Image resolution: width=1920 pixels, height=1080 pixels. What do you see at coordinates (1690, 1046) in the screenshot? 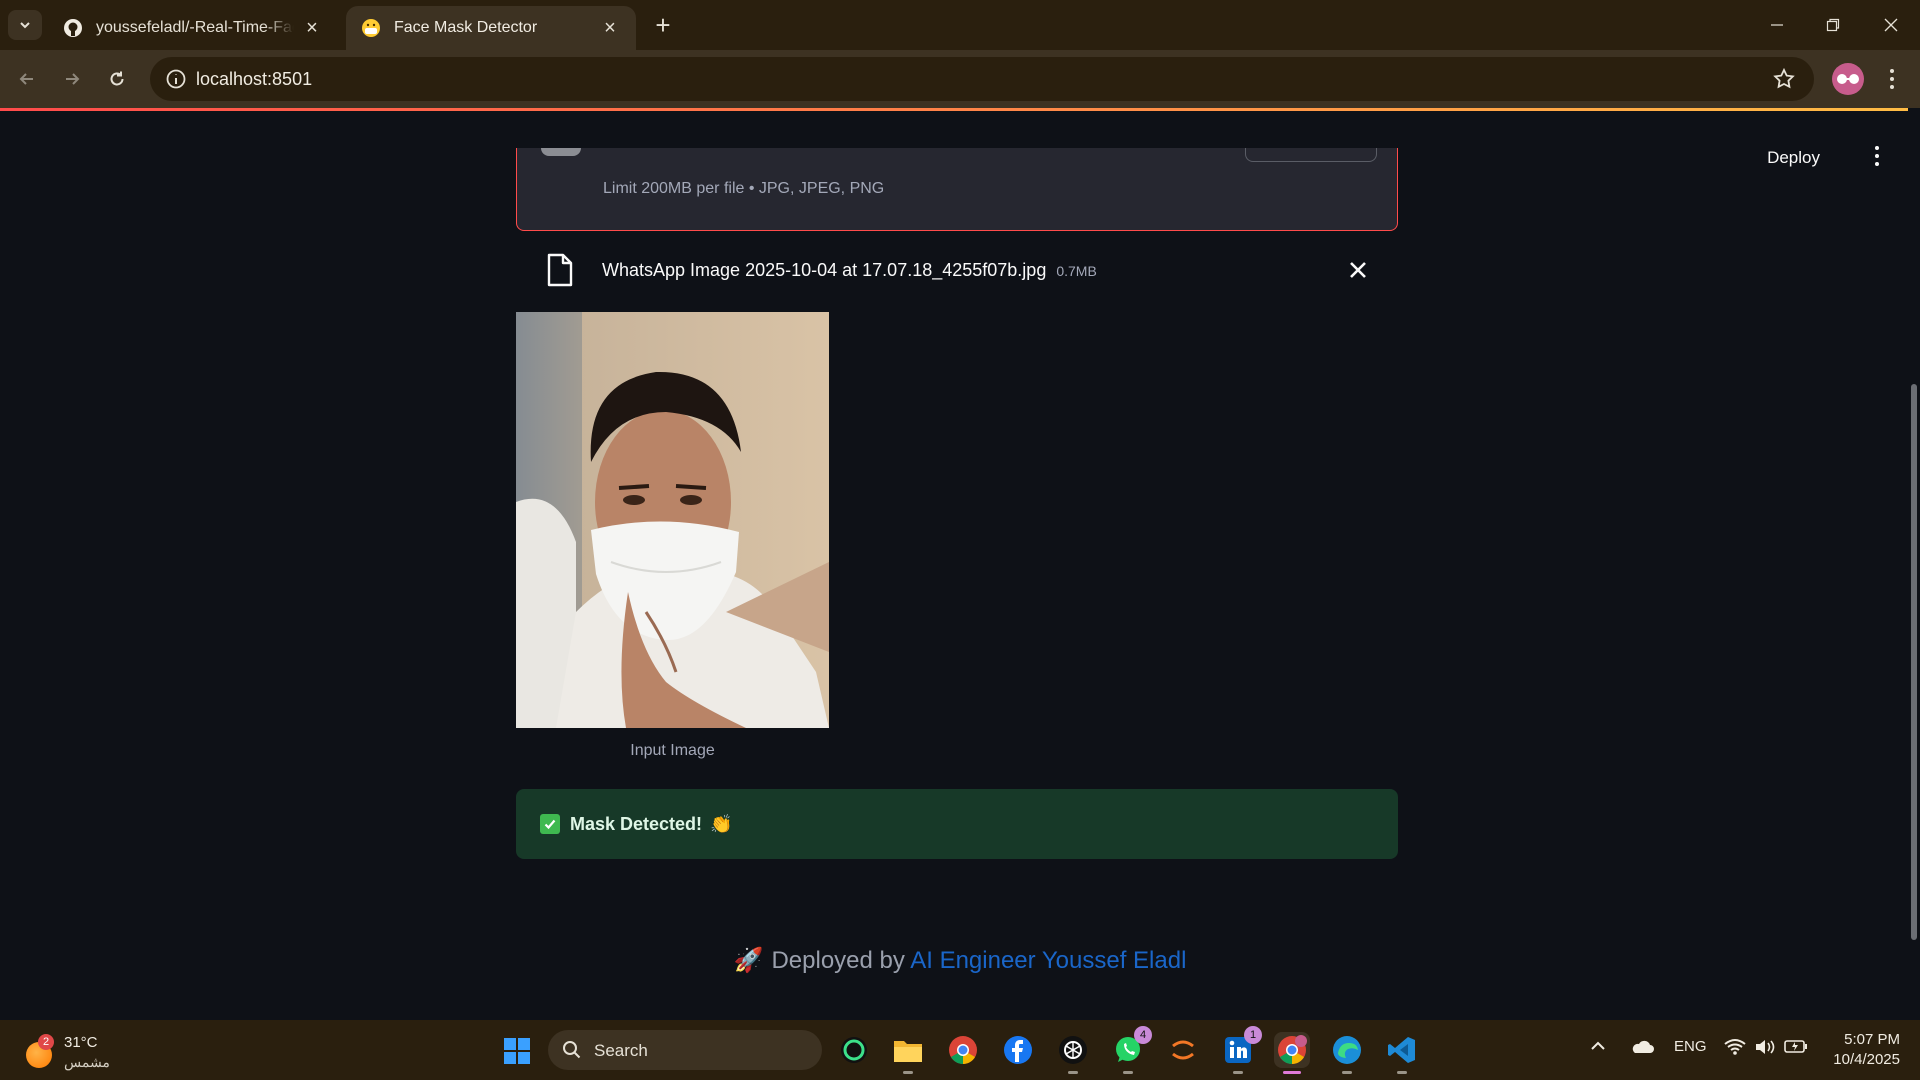
I see `language-indicator: ENG` at bounding box center [1690, 1046].